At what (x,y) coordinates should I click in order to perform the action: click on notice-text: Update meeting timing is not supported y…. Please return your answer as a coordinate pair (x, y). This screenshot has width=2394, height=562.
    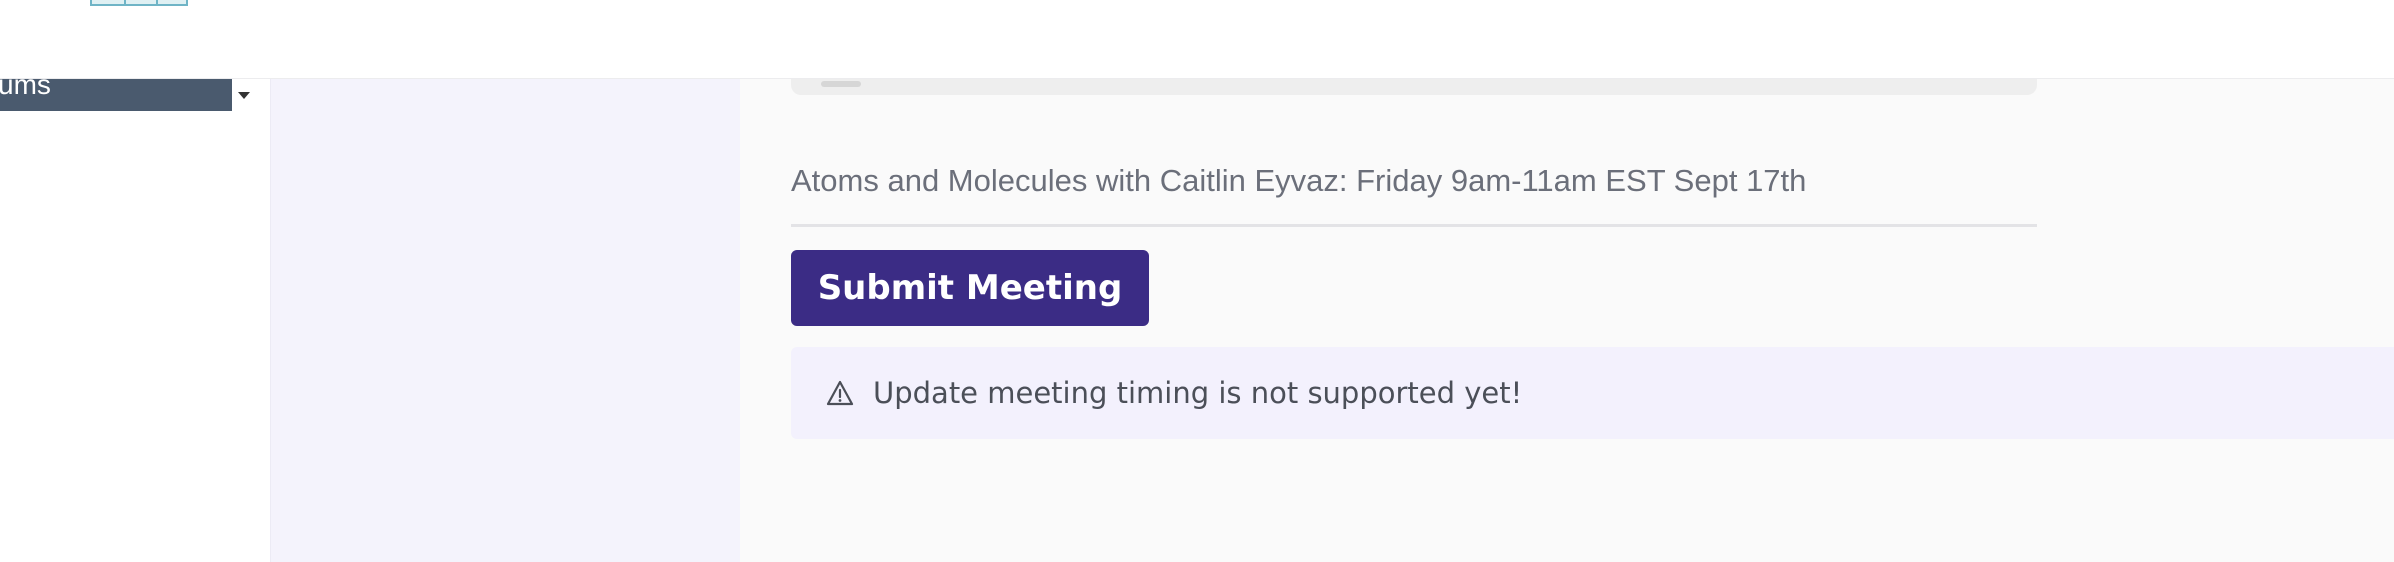
    Looking at the image, I should click on (1198, 393).